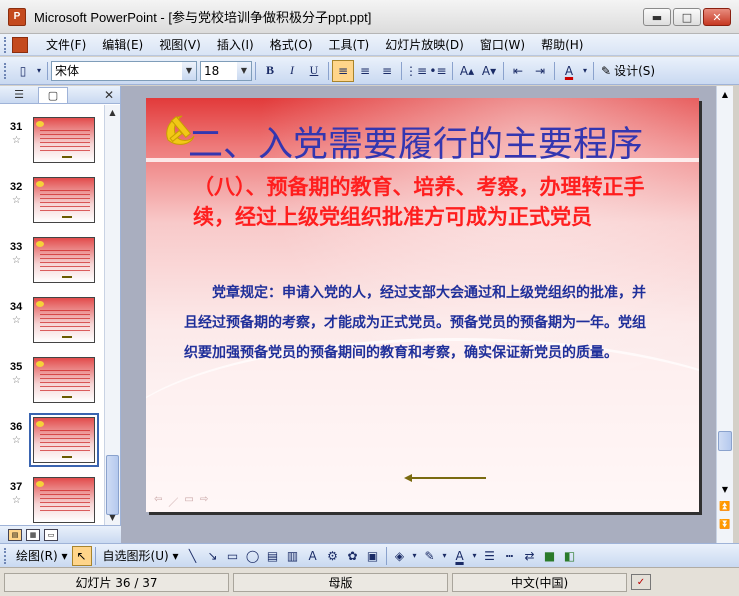 This screenshot has width=739, height=596. I want to click on design-button: ✎ 设计(S), so click(628, 70).